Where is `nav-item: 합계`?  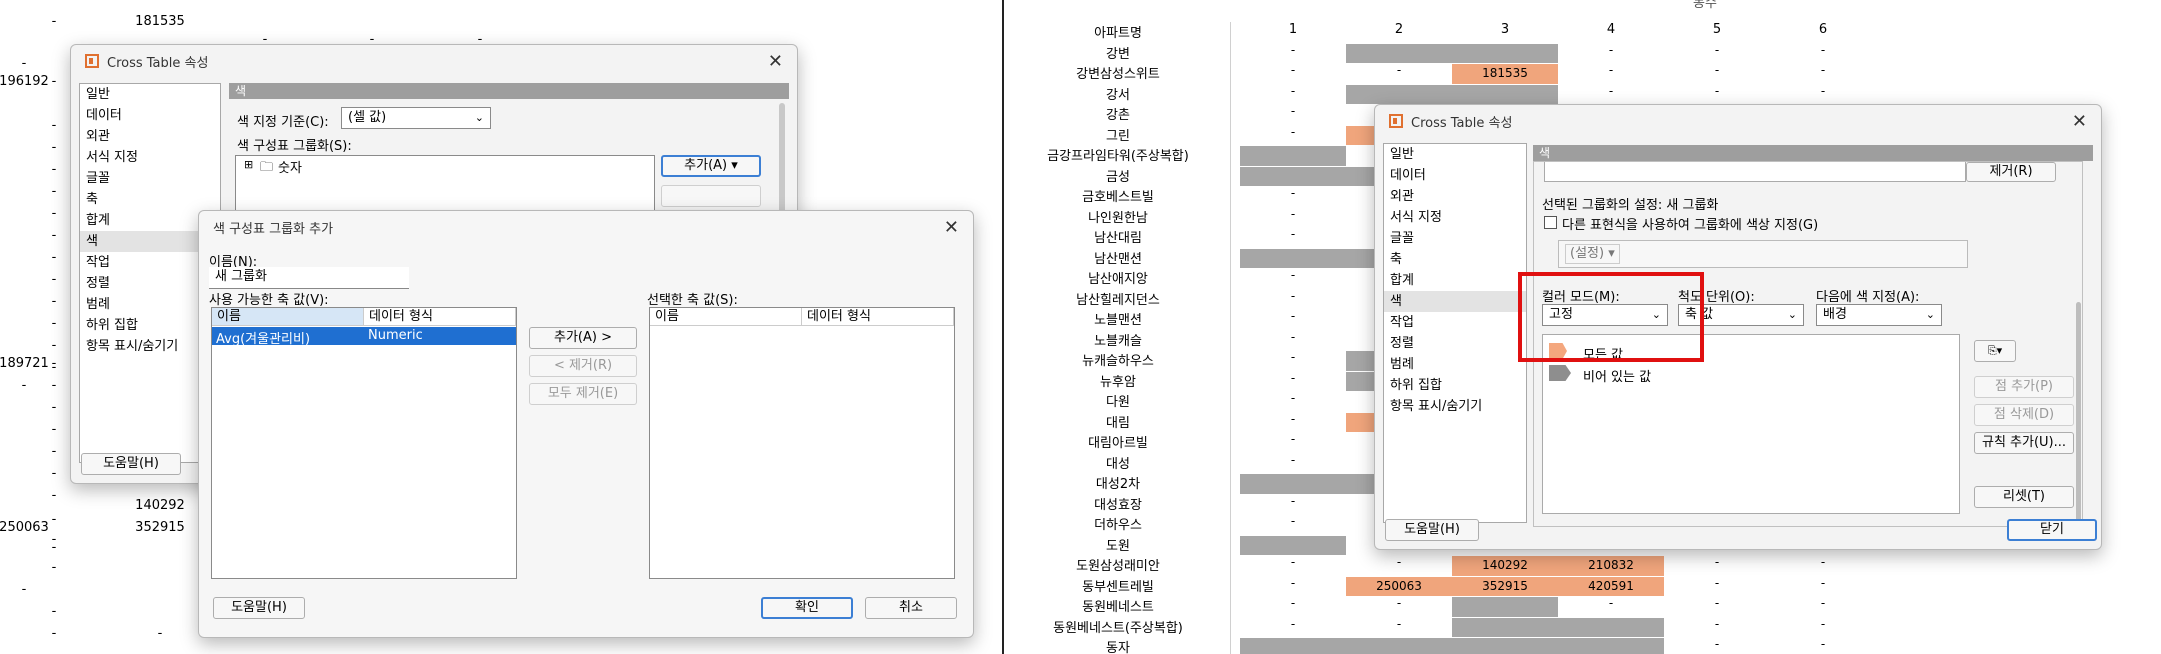 nav-item: 합계 is located at coordinates (1455, 280).